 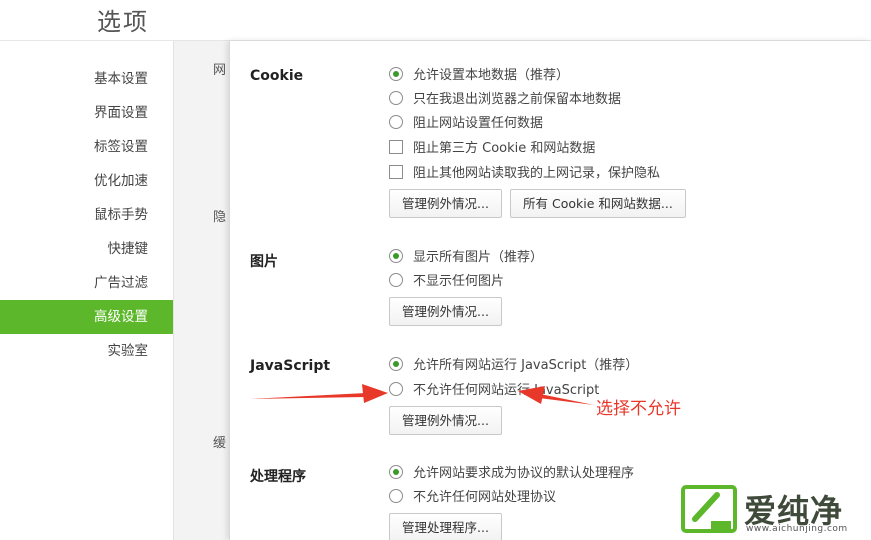 What do you see at coordinates (121, 317) in the screenshot?
I see `sidebar-item-label: 高级设置` at bounding box center [121, 317].